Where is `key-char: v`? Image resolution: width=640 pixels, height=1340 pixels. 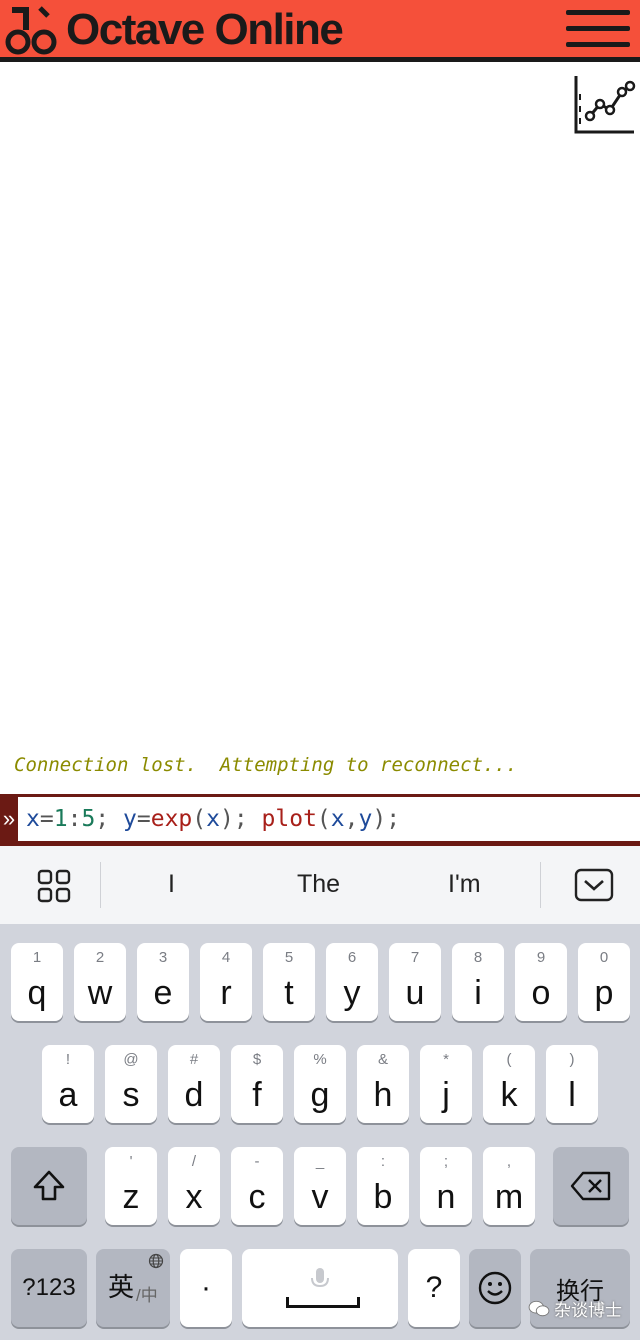
key-char: v is located at coordinates (320, 1197).